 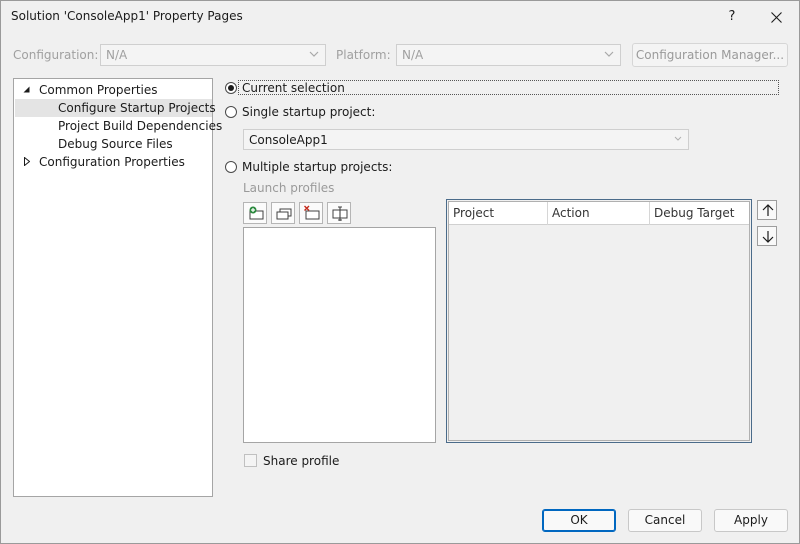 I want to click on tree-item-label: Configuration Properties, so click(x=112, y=162).